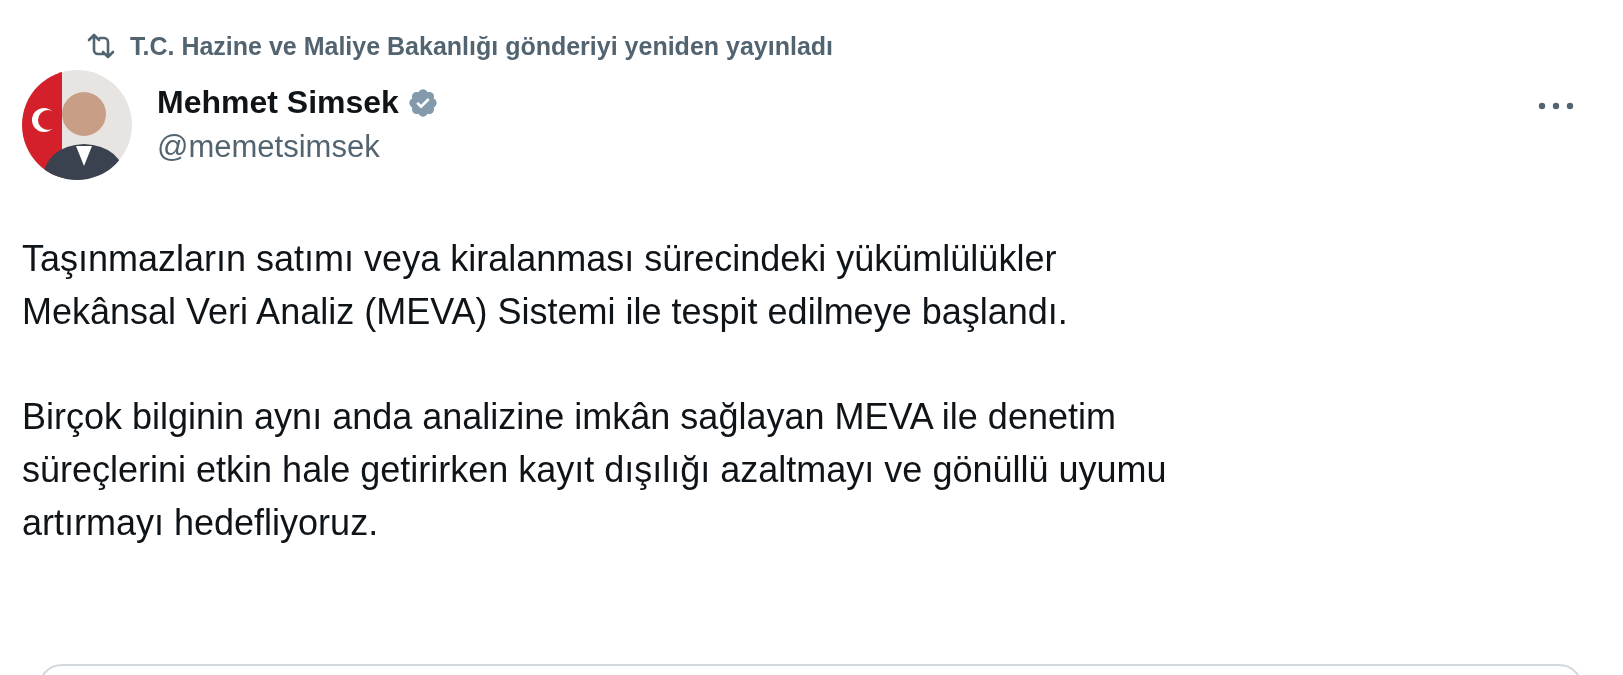  Describe the element at coordinates (101, 46) in the screenshot. I see `repost-icon` at that location.